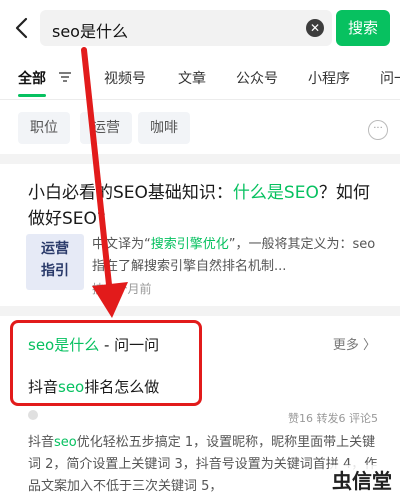  I want to click on back-arrow-icon, so click(23, 28).